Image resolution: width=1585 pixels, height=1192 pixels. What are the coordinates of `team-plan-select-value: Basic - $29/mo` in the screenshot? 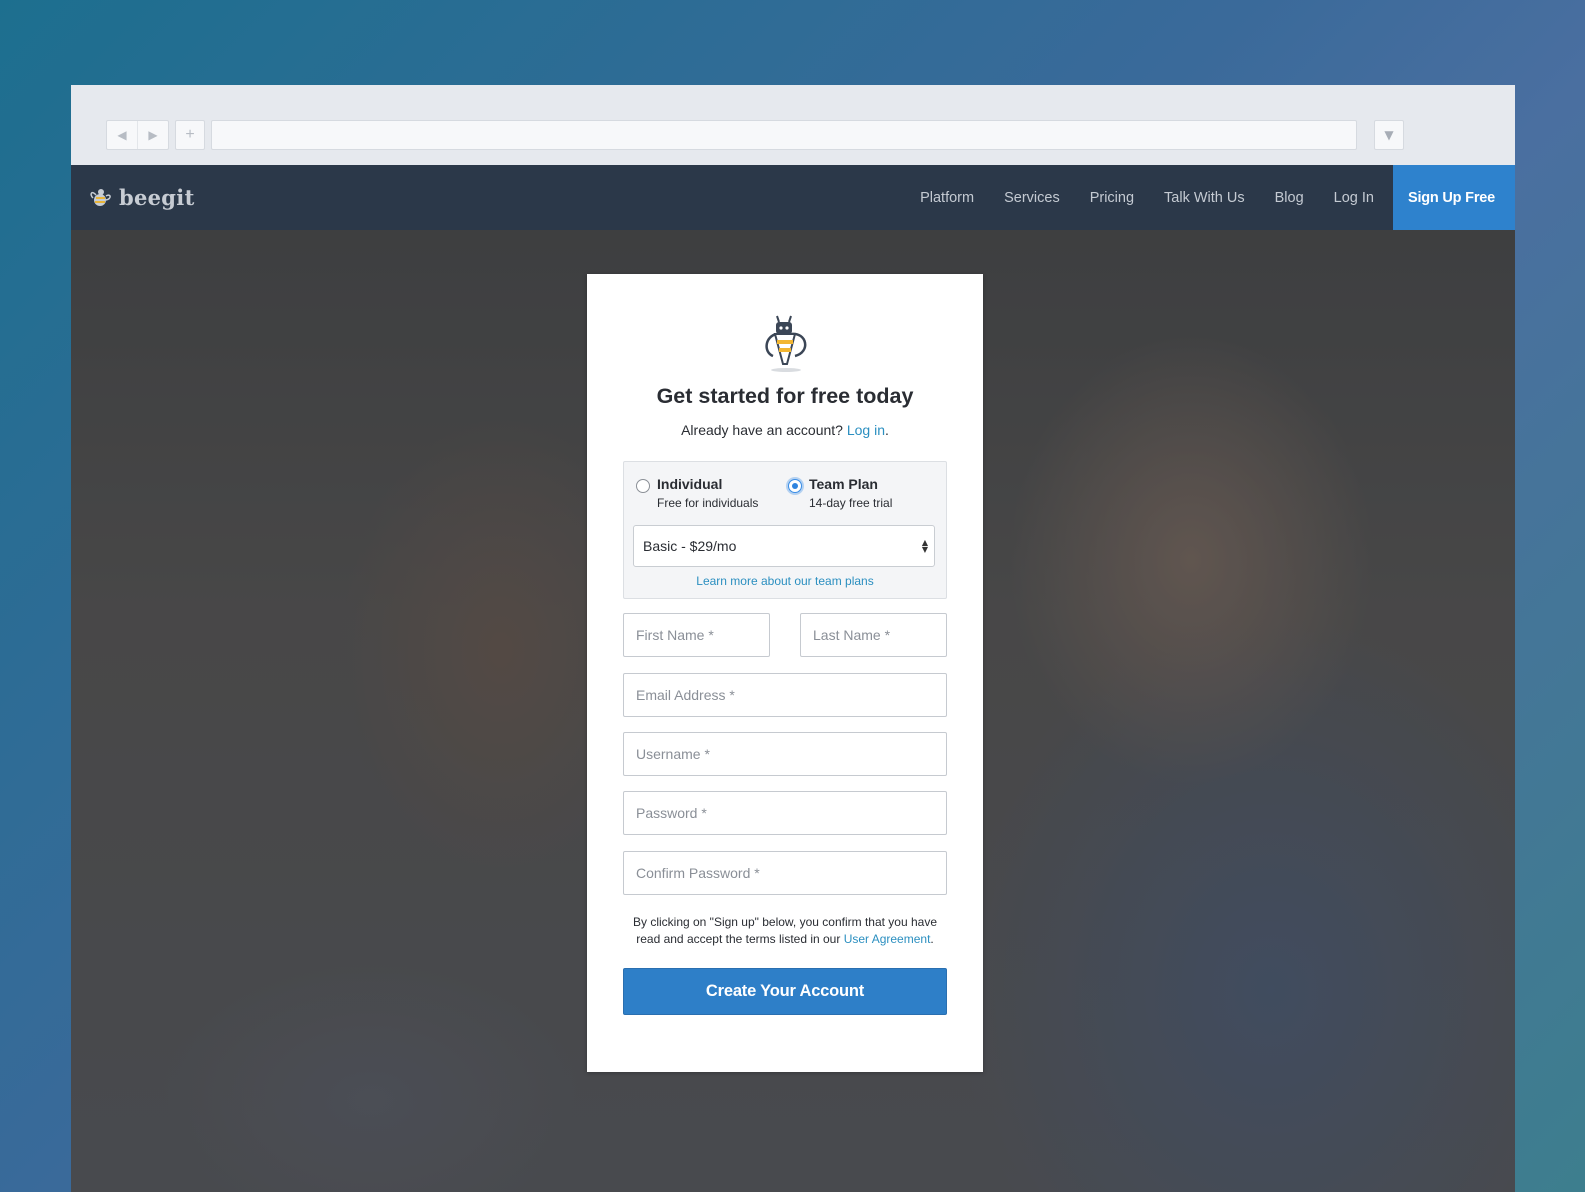 It's located at (690, 546).